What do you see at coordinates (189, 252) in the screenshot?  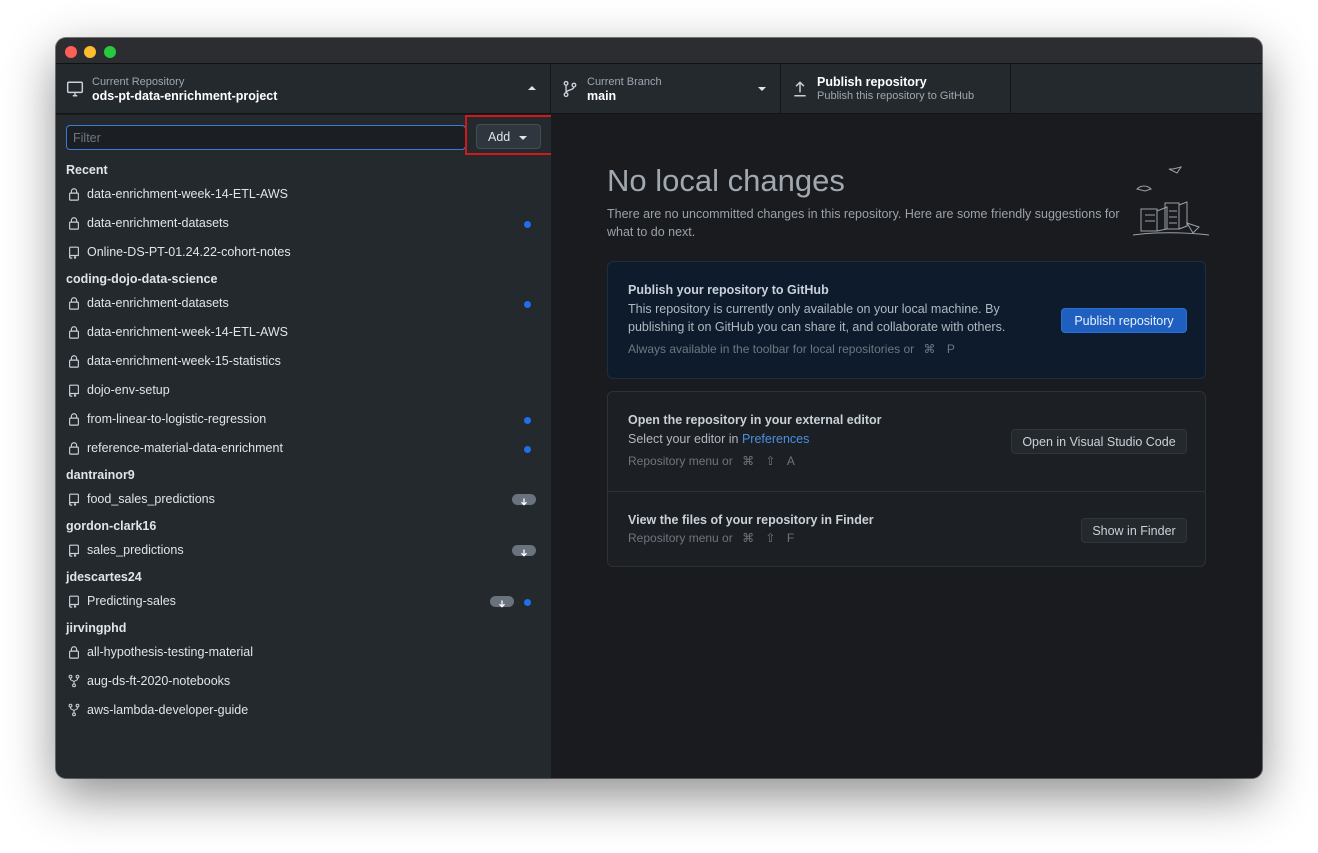 I see `repository-name: Online-DS-PT-01.24.22-cohort-notes` at bounding box center [189, 252].